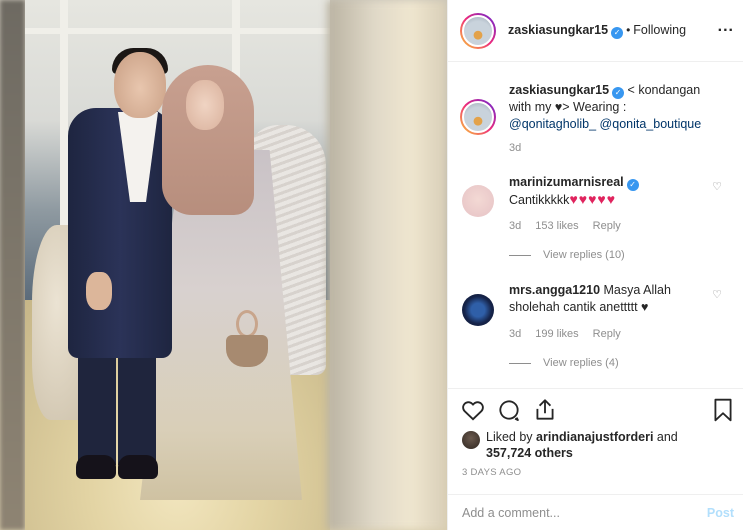 This screenshot has width=743, height=530. I want to click on comment-meta: 3d 153 likes Reply, so click(572, 226).